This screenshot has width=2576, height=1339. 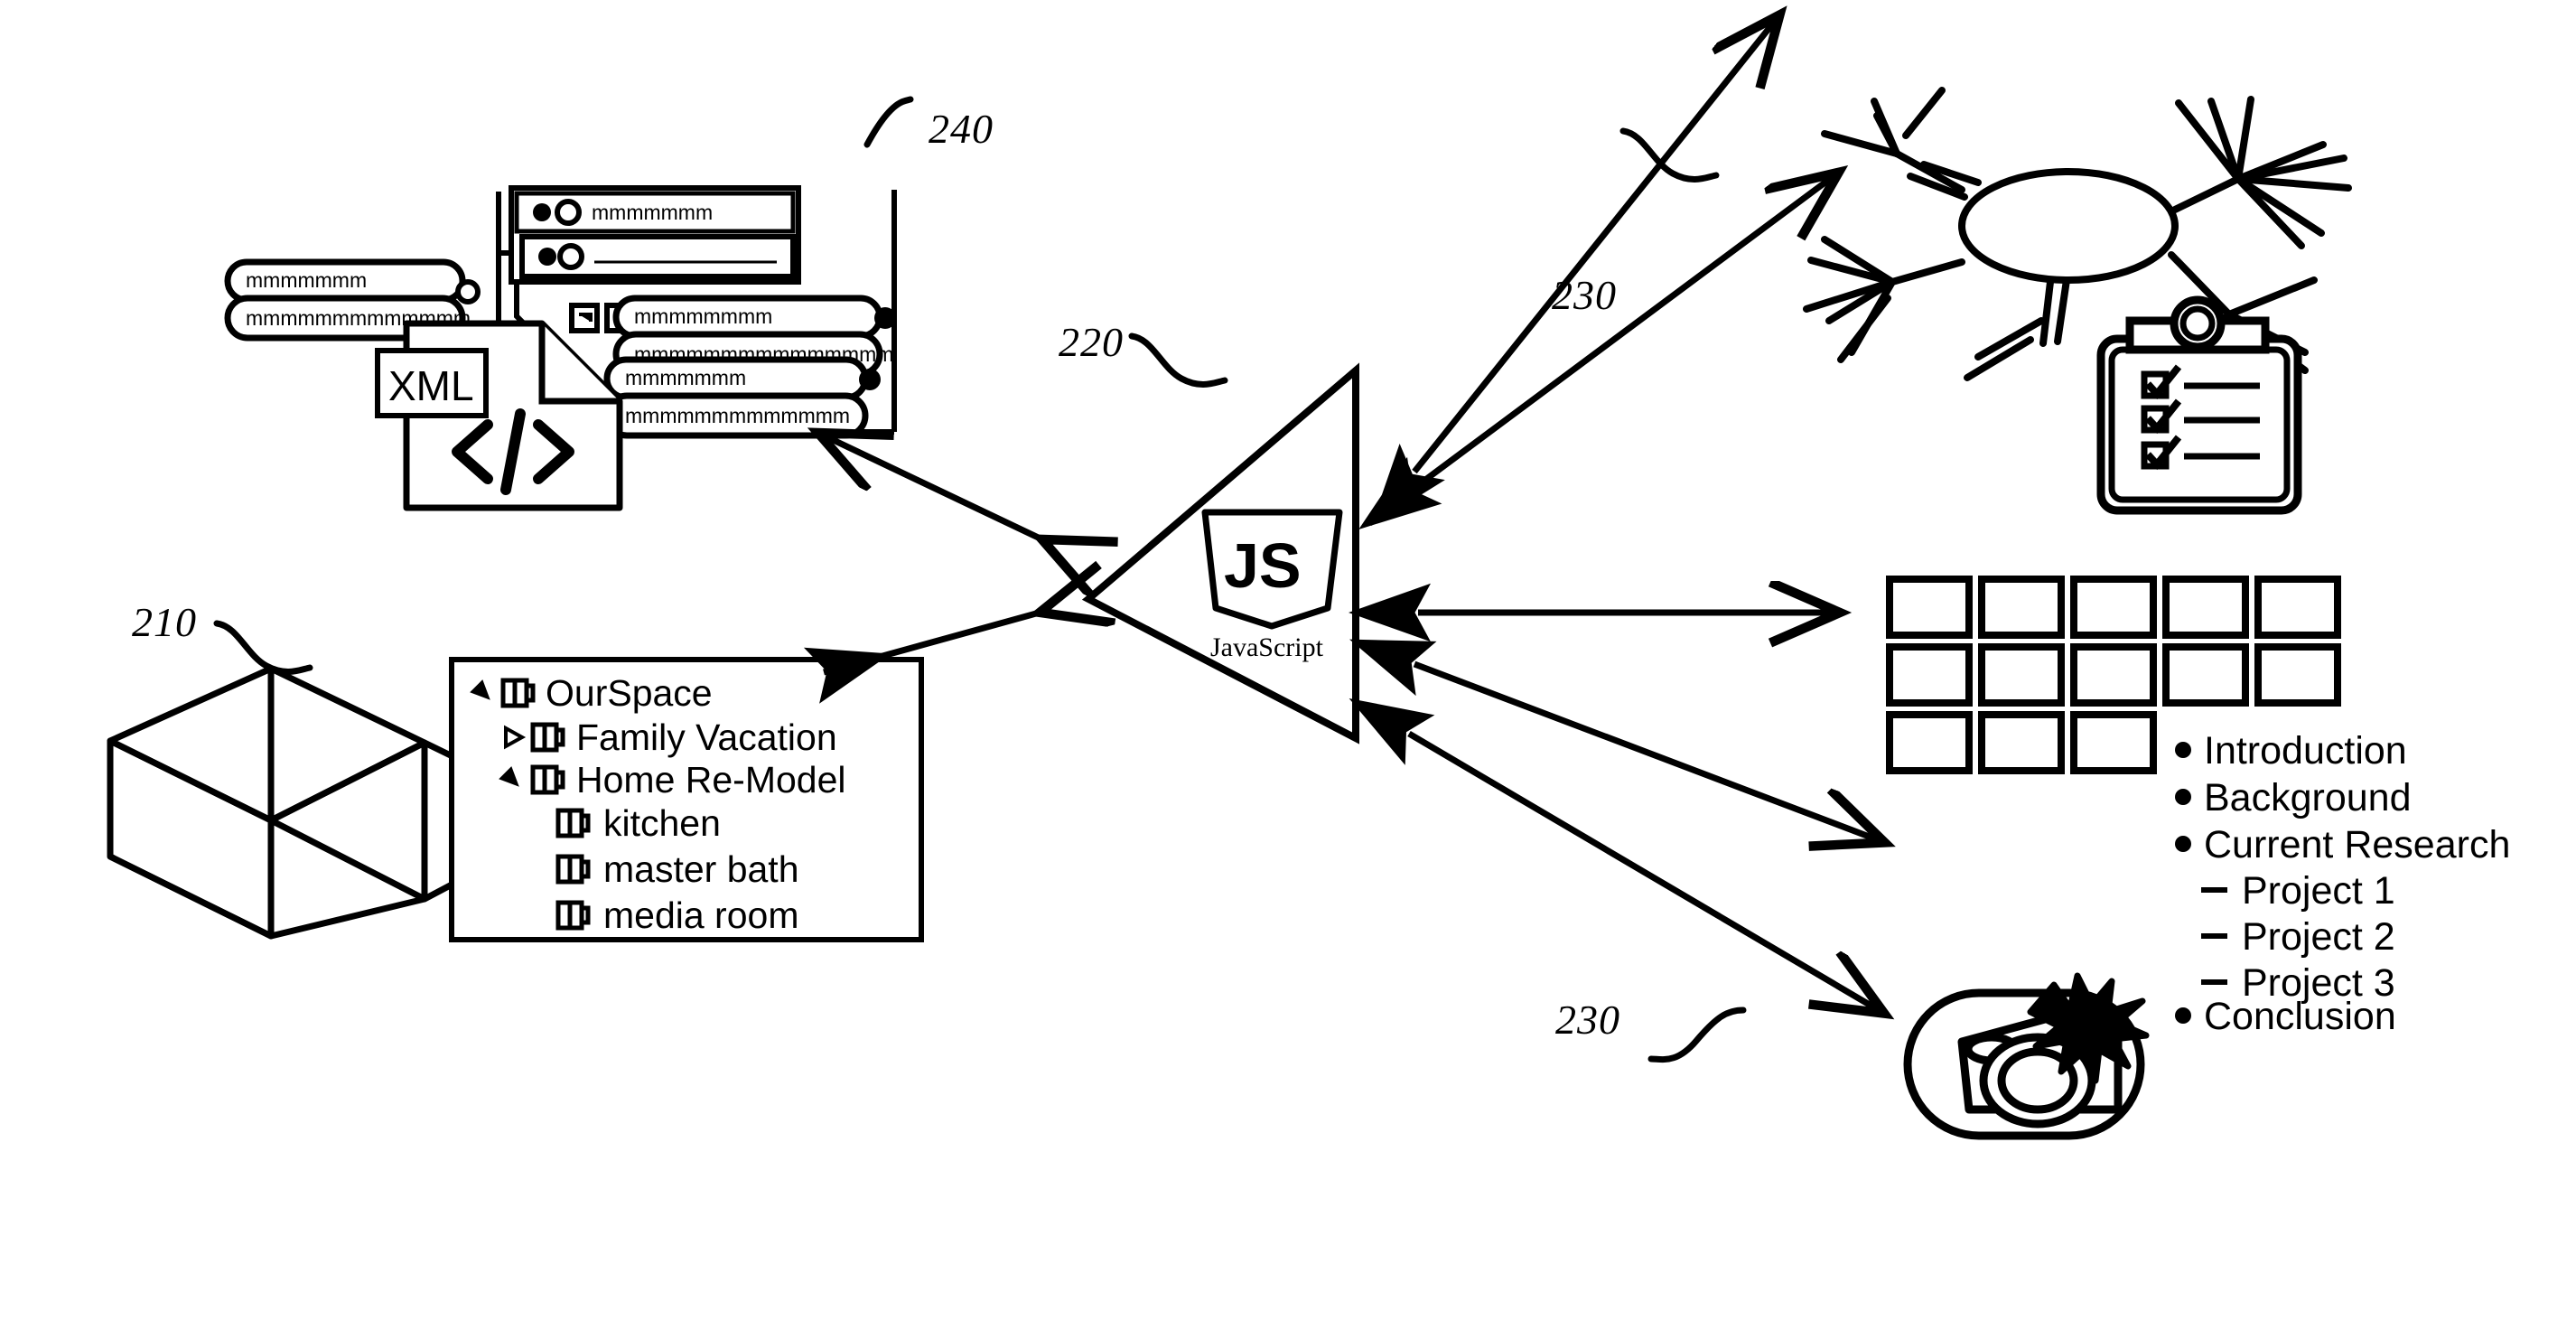 I want to click on outline-item: Project 1, so click(x=2318, y=891).